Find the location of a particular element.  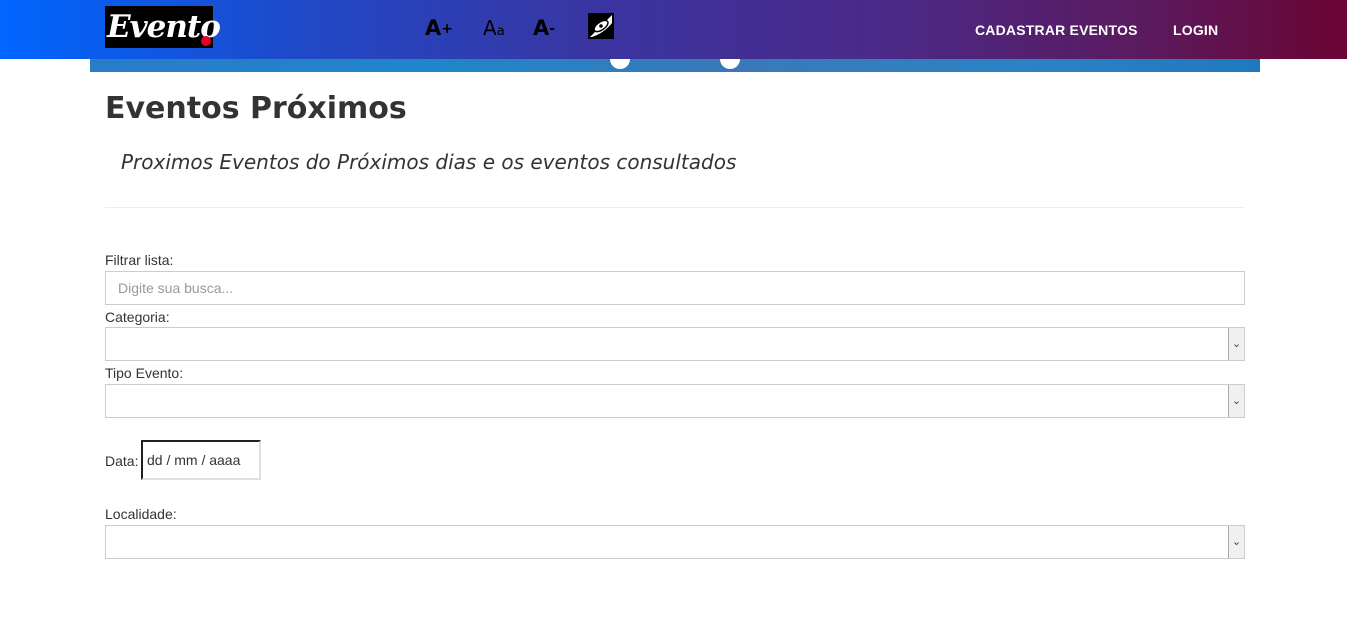

font-decrease-sign: - is located at coordinates (552, 29).